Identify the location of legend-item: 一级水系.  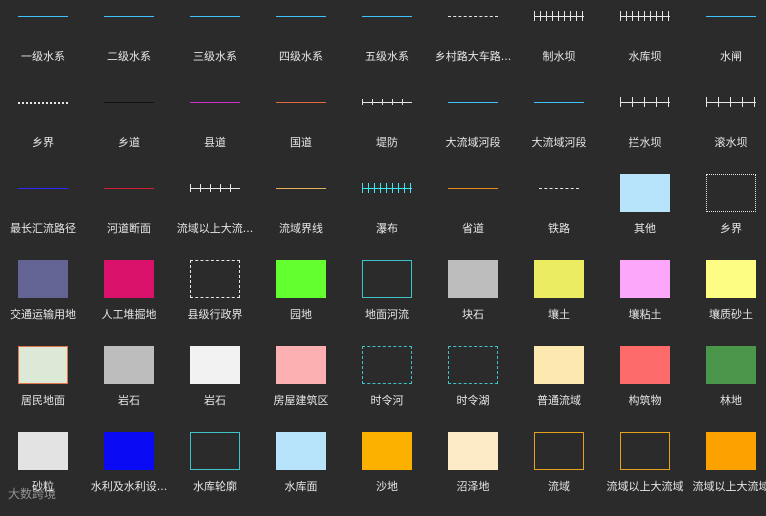
(43, 43).